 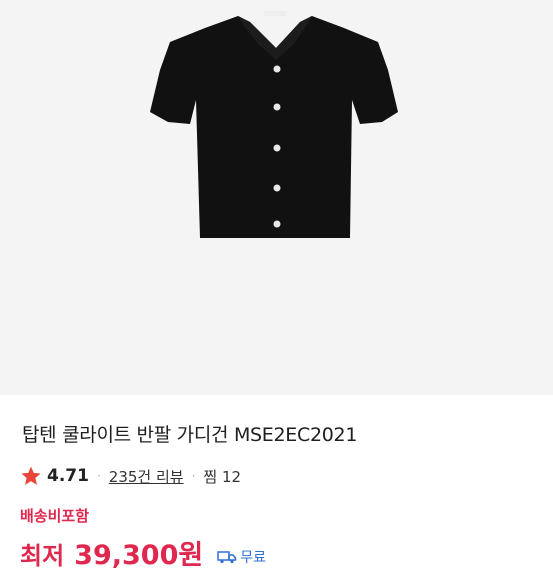 What do you see at coordinates (275, 13) in the screenshot?
I see `label-tag` at bounding box center [275, 13].